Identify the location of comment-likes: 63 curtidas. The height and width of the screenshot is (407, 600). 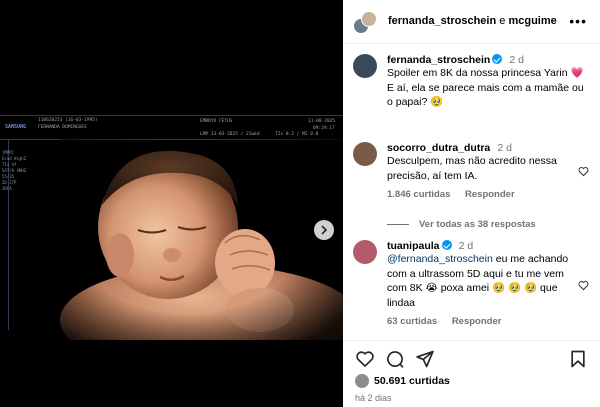
(412, 321).